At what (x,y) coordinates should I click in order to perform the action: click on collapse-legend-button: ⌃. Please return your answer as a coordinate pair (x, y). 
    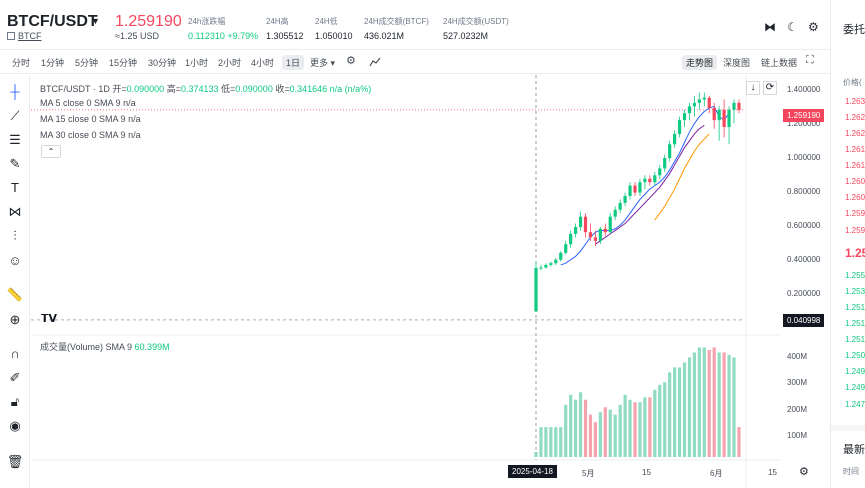
    Looking at the image, I should click on (51, 151).